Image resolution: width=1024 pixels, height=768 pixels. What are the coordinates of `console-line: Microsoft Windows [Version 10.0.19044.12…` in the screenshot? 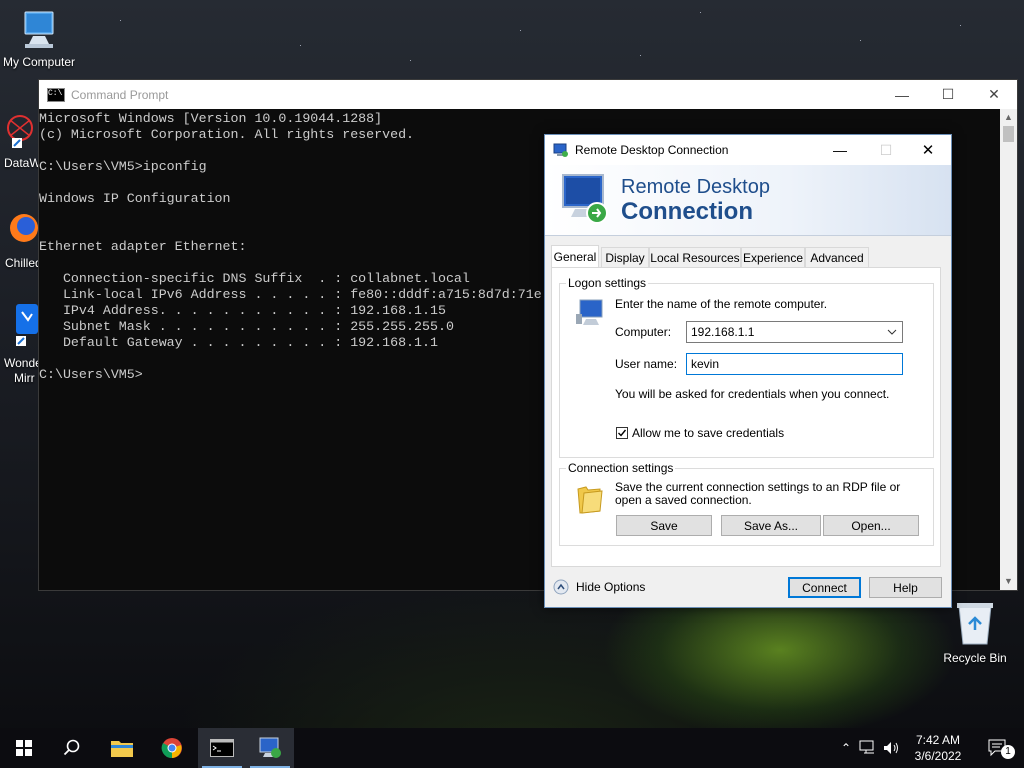 It's located at (211, 118).